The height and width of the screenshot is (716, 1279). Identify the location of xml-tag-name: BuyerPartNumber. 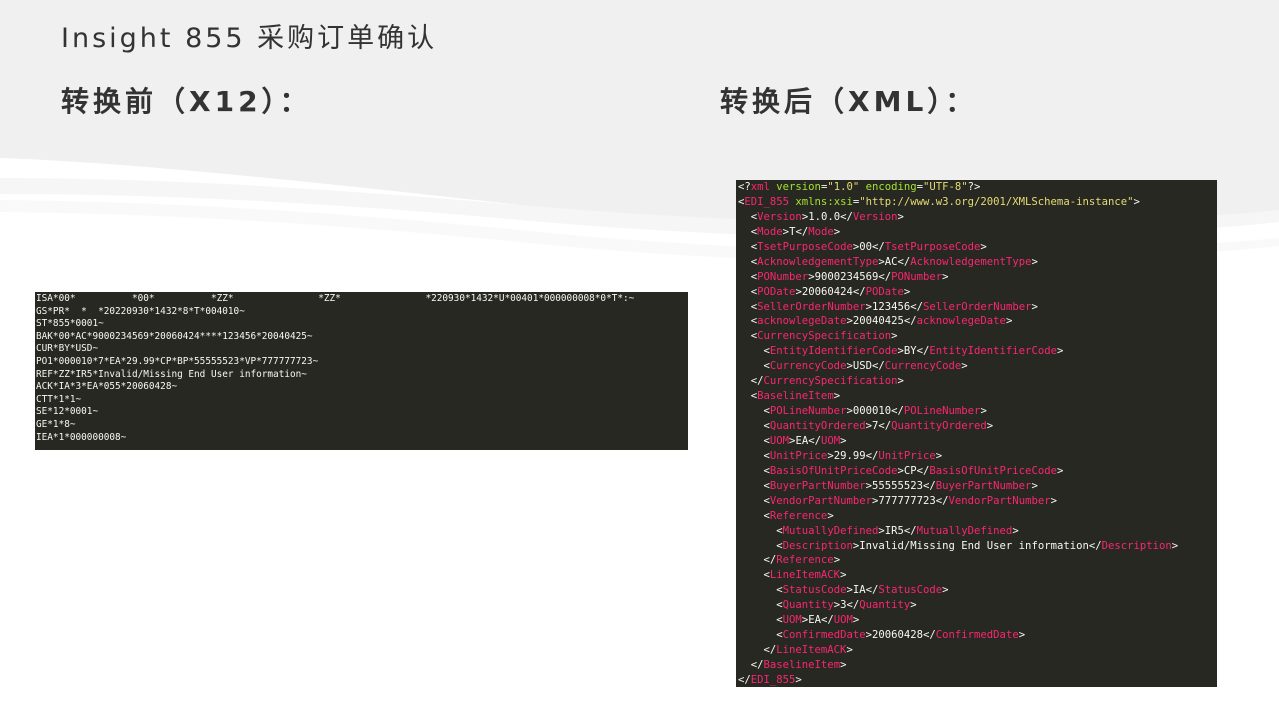
(817, 485).